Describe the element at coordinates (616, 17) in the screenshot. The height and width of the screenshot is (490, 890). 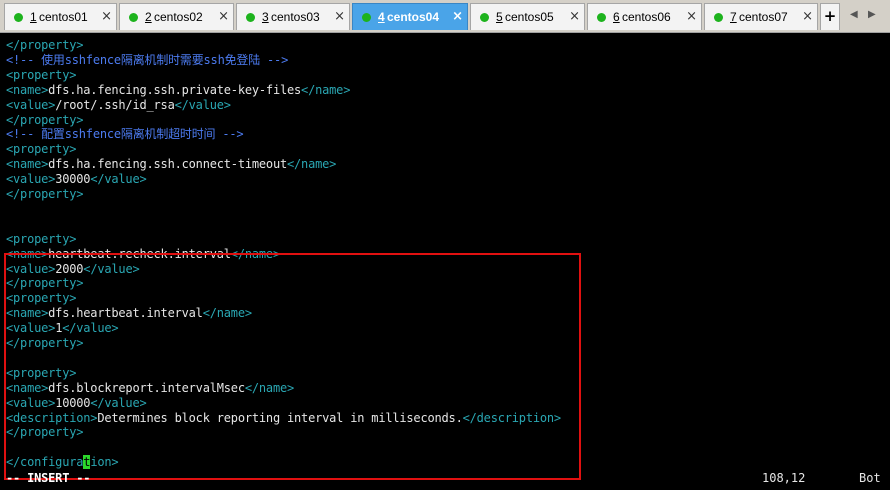
I see `tab-number: 6` at that location.